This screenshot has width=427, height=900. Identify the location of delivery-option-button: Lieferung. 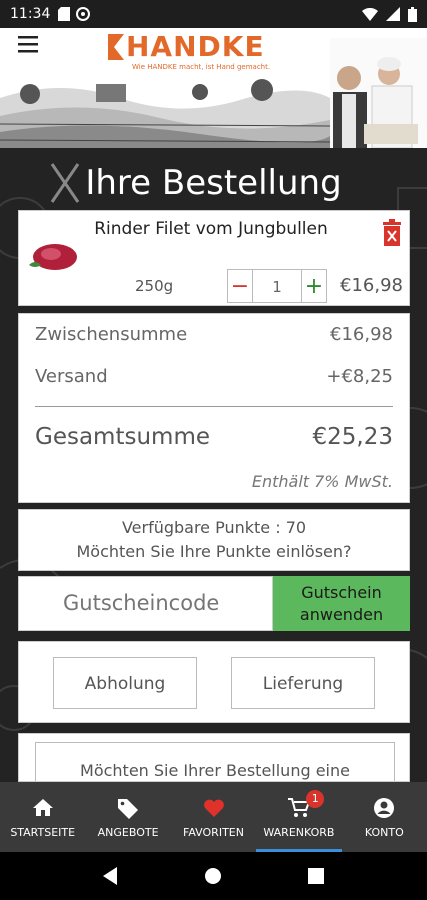
(303, 683).